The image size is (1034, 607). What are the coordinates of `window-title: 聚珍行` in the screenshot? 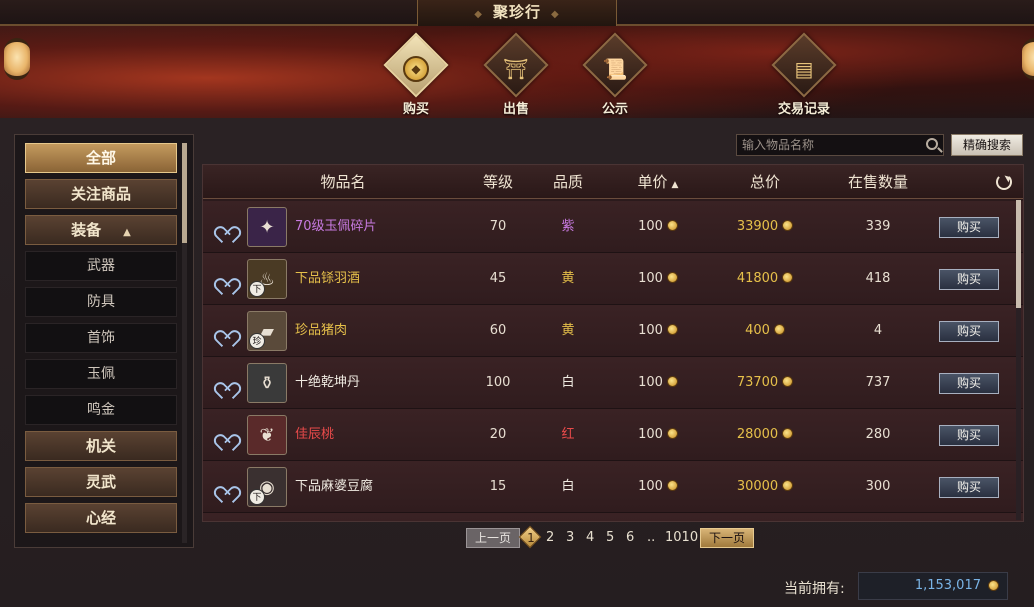 It's located at (516, 12).